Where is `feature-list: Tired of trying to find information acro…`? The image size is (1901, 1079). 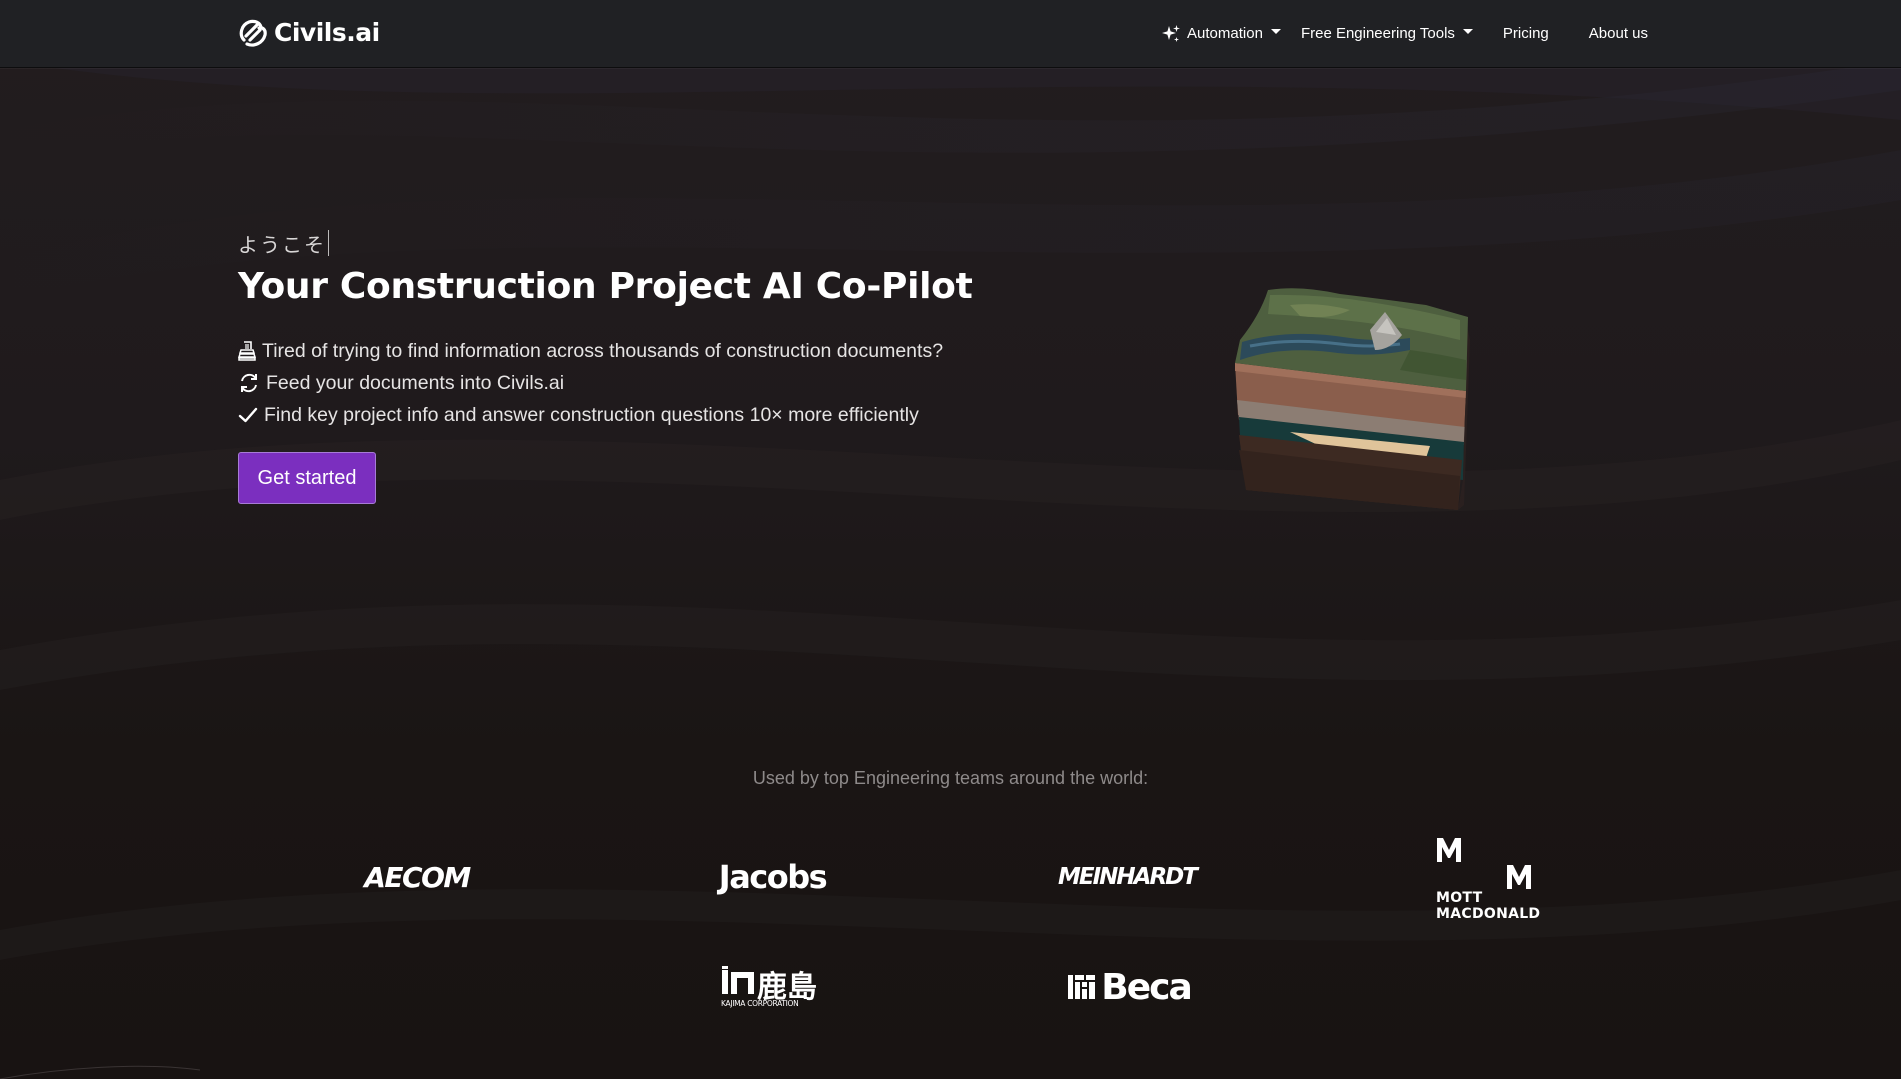 feature-list: Tired of trying to find information acro… is located at coordinates (590, 383).